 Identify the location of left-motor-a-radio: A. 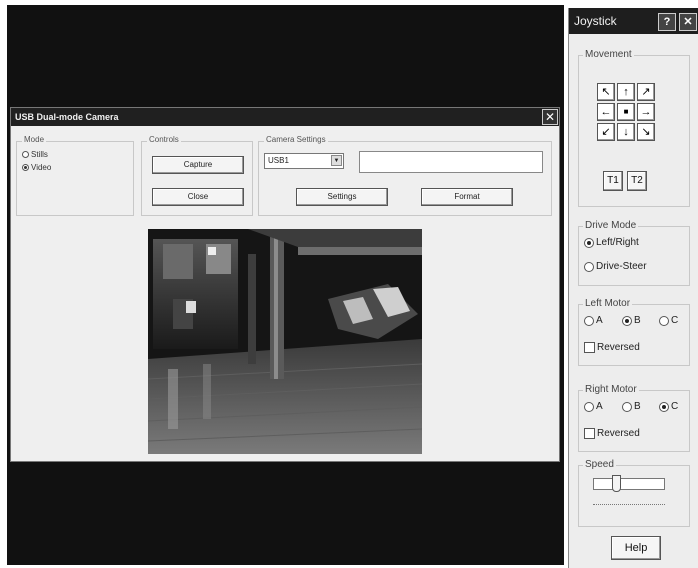
(593, 320).